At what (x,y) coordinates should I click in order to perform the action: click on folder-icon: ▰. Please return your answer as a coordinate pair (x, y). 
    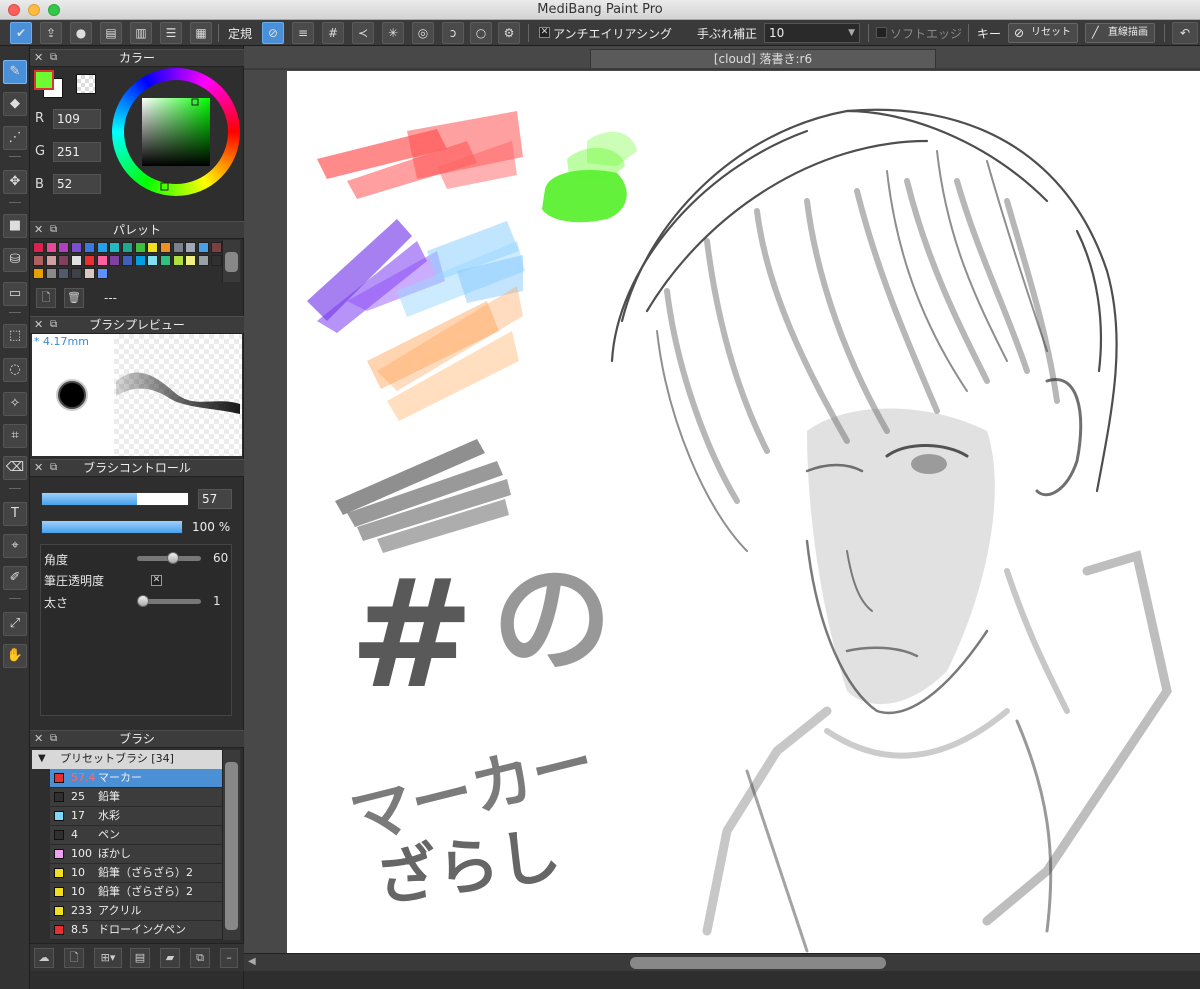
    Looking at the image, I should click on (170, 958).